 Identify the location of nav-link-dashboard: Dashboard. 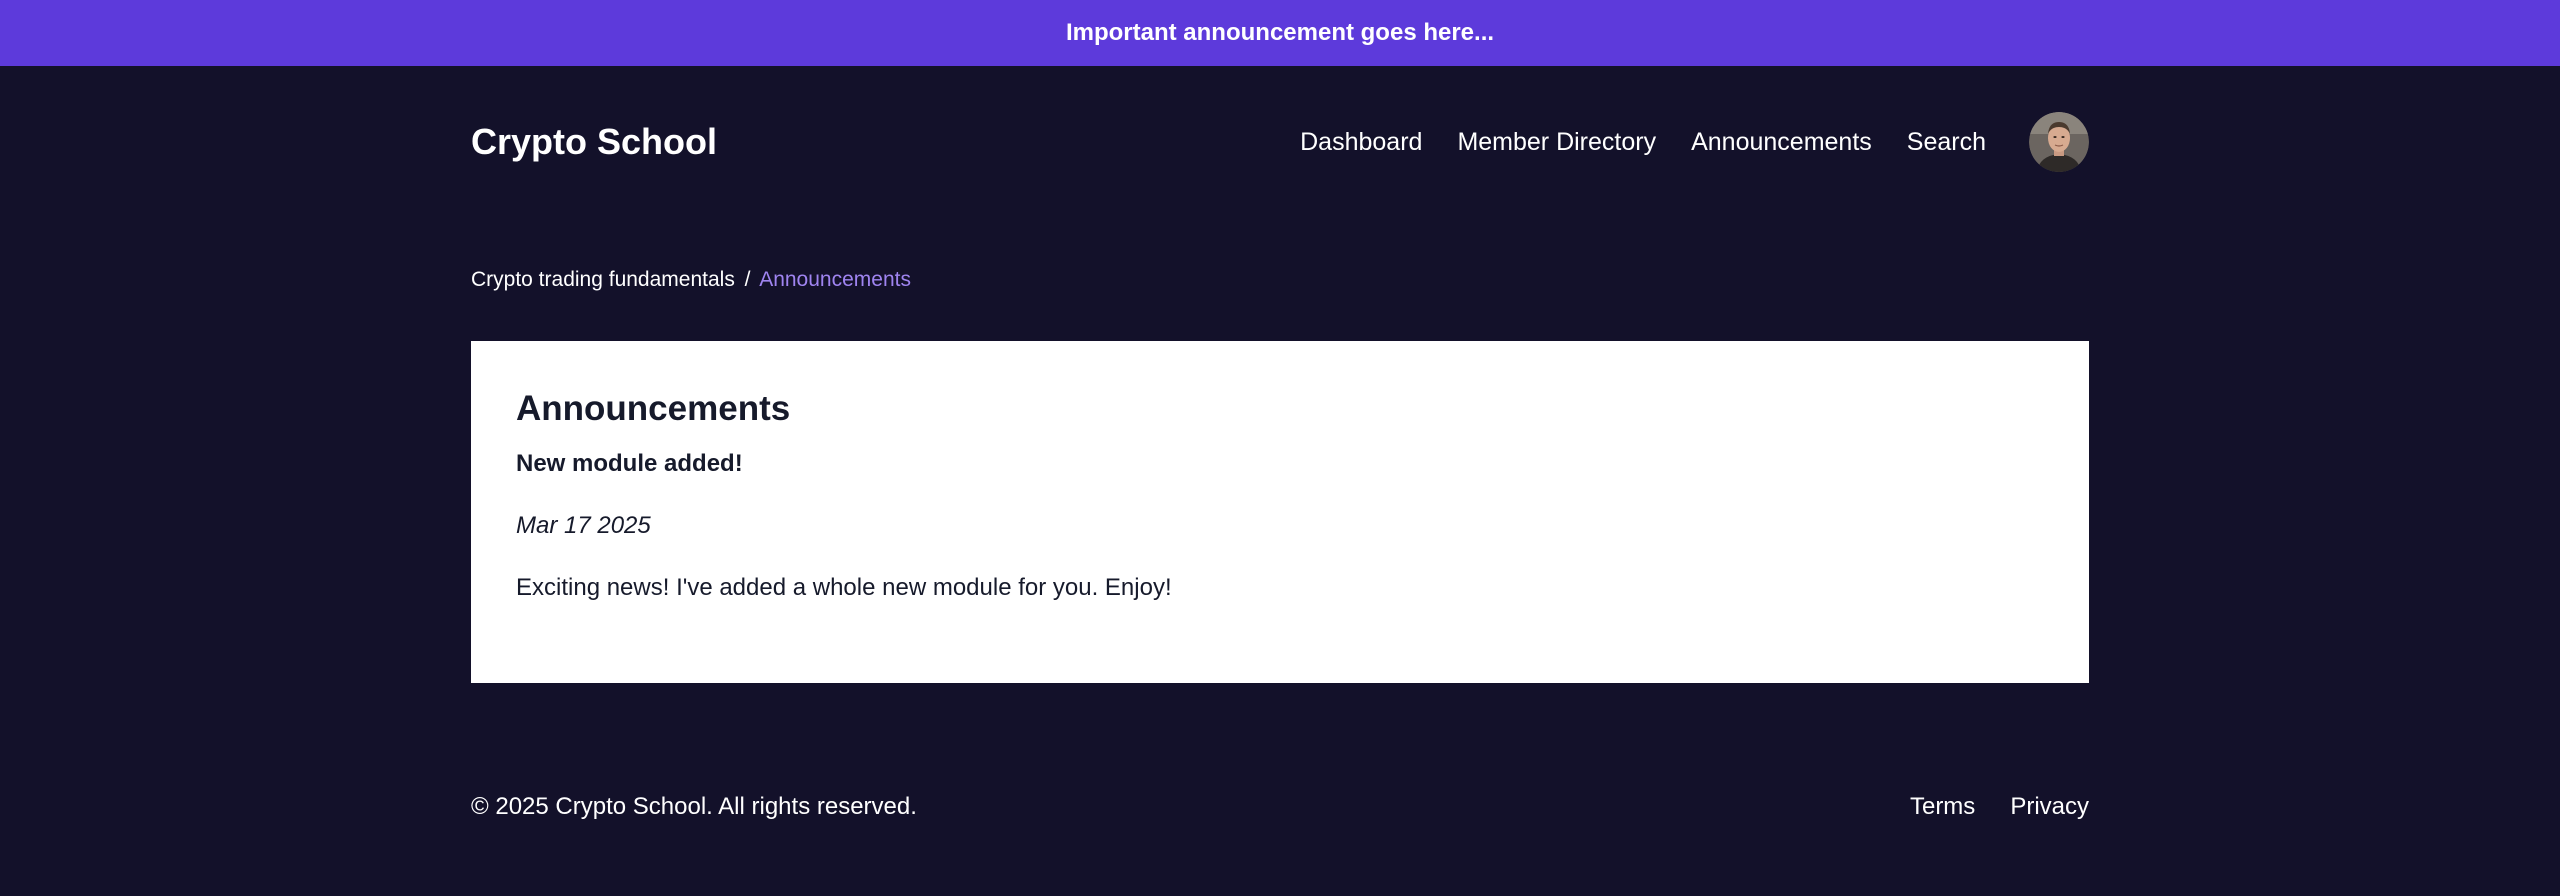
(1361, 142).